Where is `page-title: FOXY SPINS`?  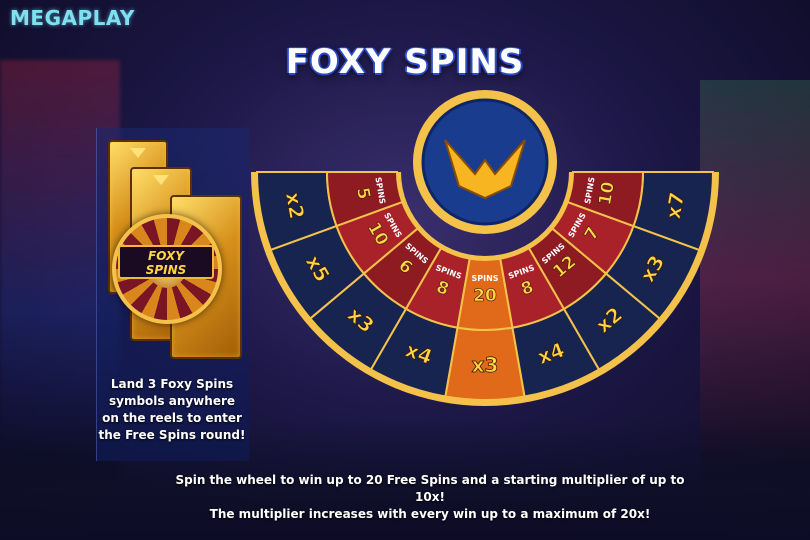 page-title: FOXY SPINS is located at coordinates (405, 62).